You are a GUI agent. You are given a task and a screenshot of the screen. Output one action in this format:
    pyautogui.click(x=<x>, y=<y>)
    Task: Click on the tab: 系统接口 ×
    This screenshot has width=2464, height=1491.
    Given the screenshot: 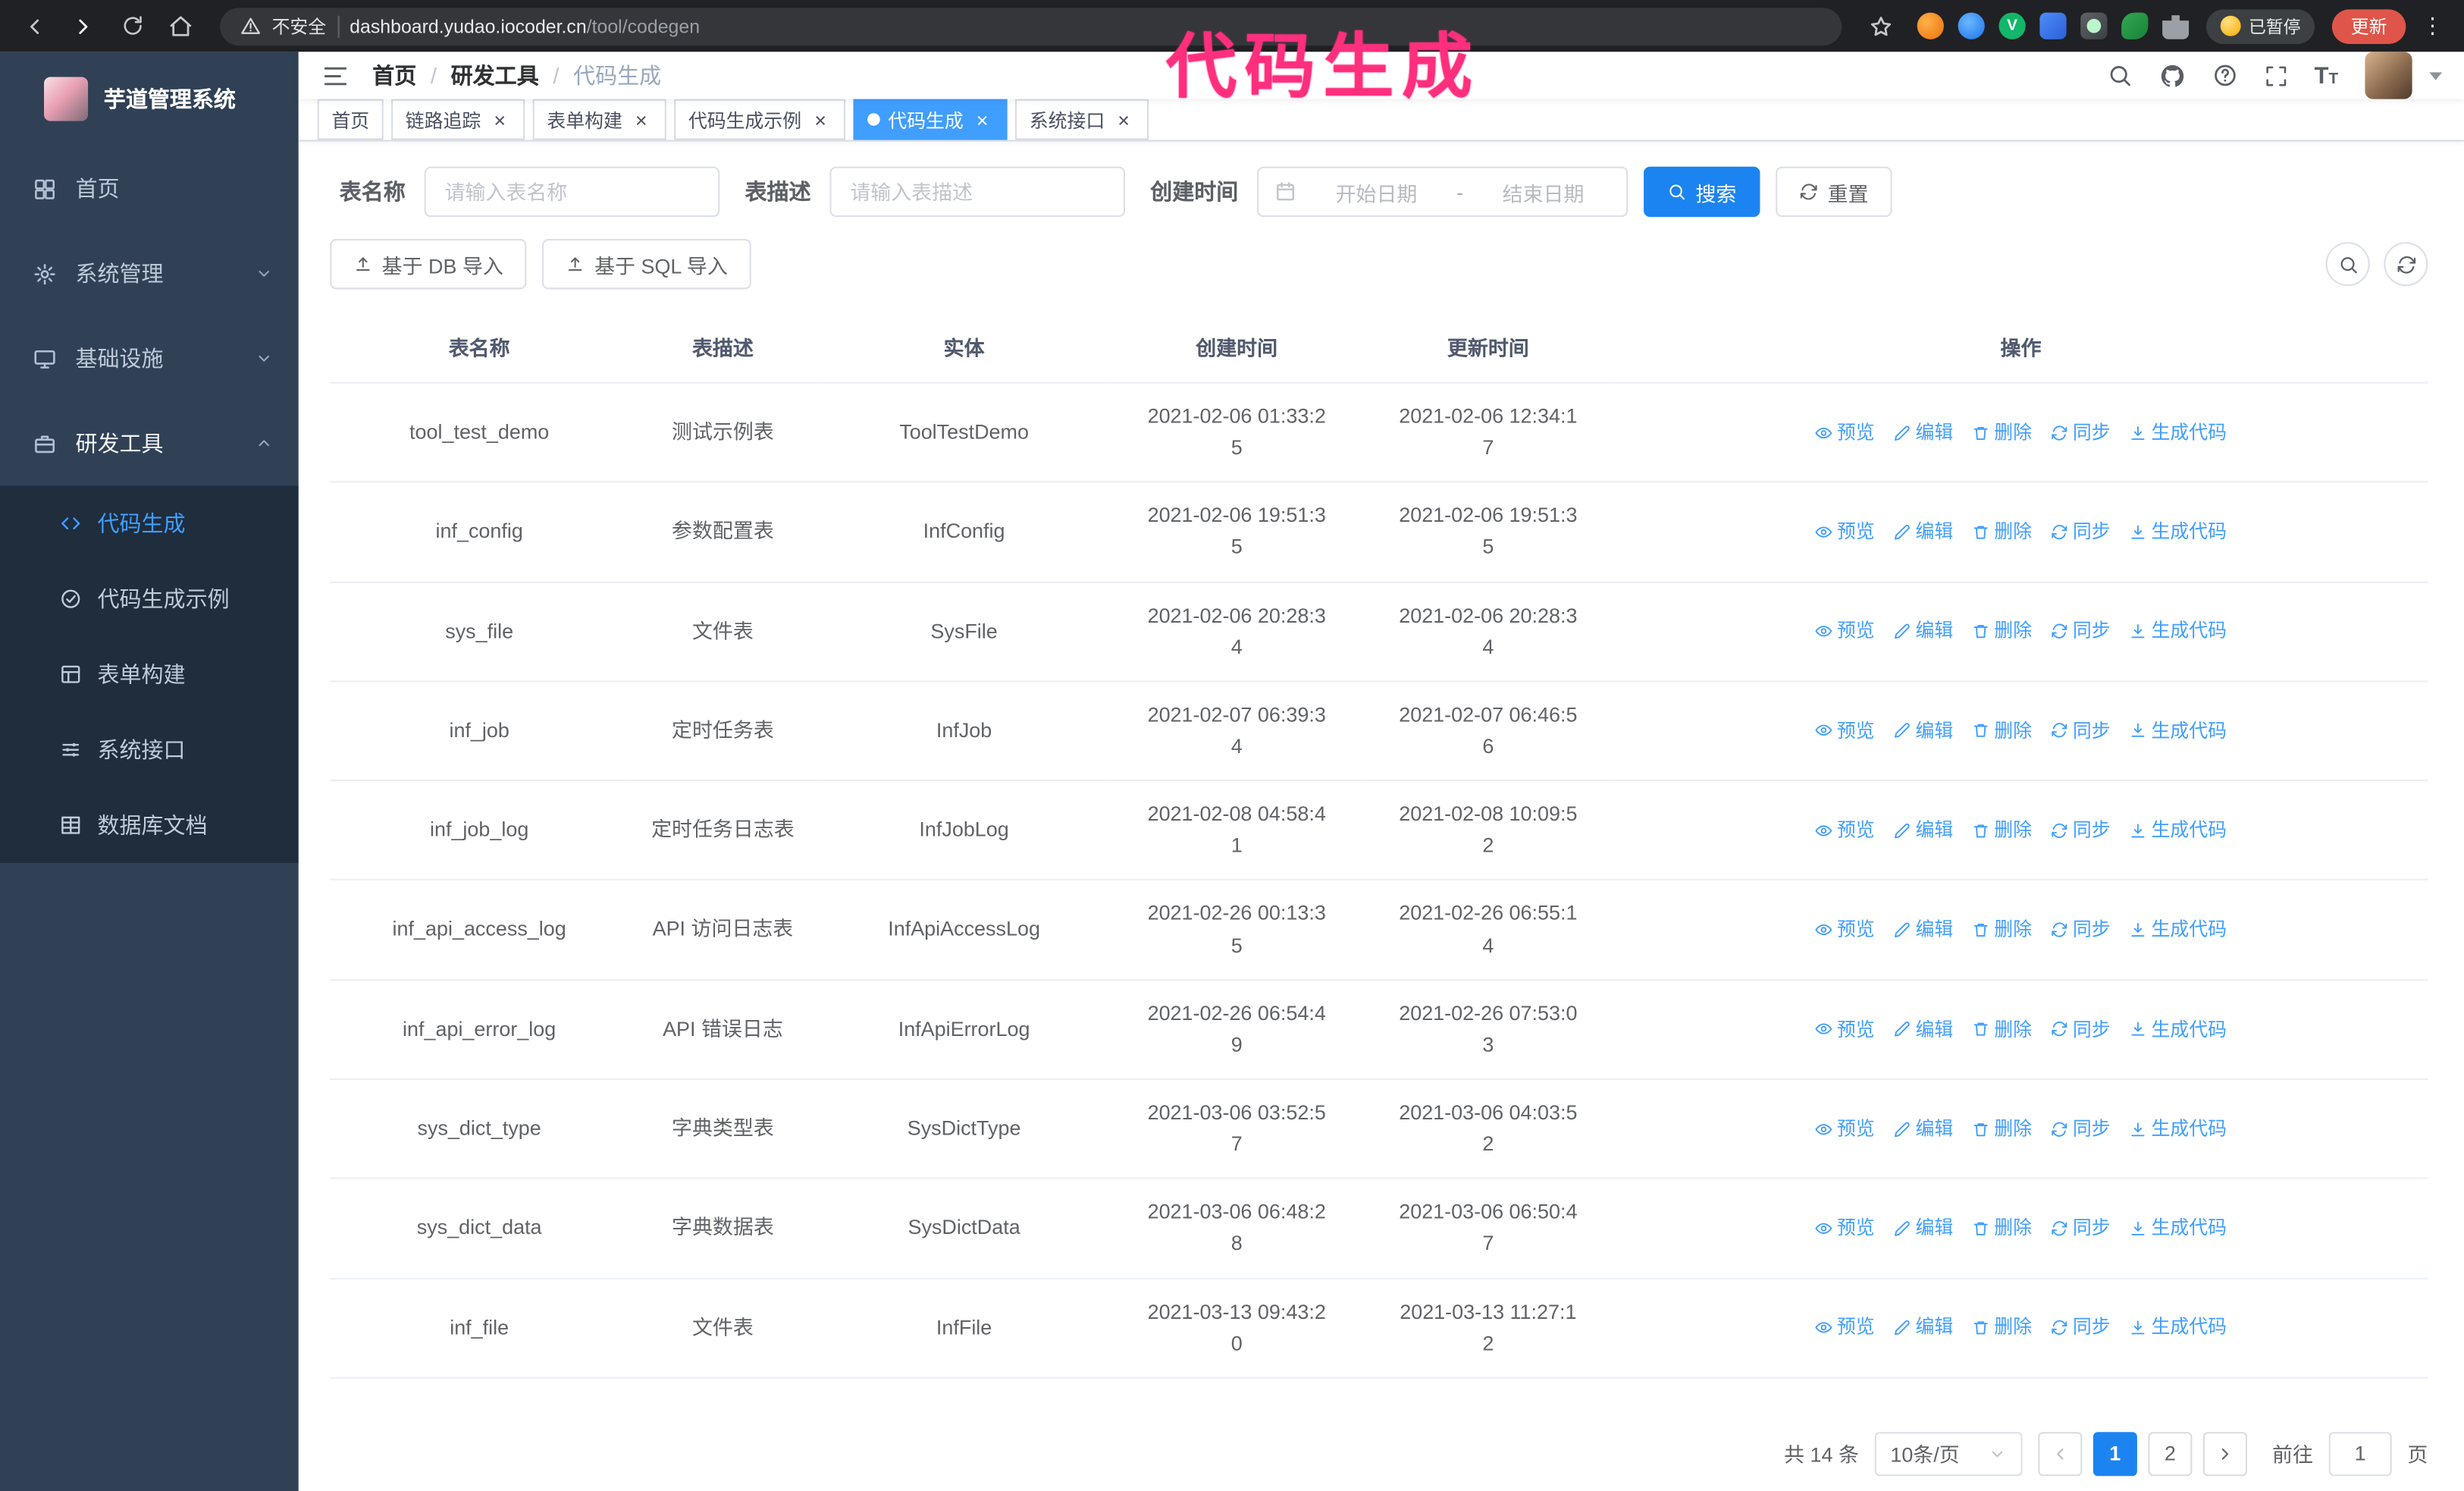 What is the action you would take?
    pyautogui.click(x=1082, y=119)
    